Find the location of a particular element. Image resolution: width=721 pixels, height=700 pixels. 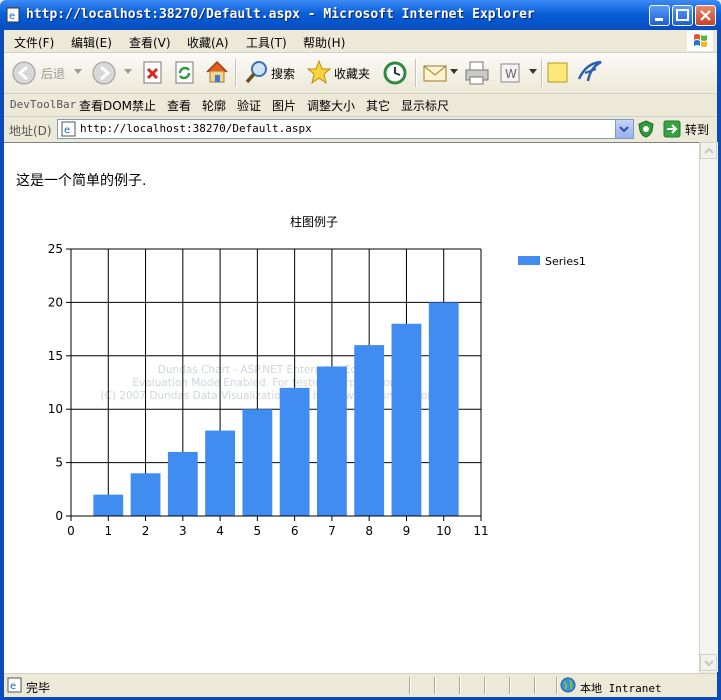

go-button: 转到 is located at coordinates (697, 129).